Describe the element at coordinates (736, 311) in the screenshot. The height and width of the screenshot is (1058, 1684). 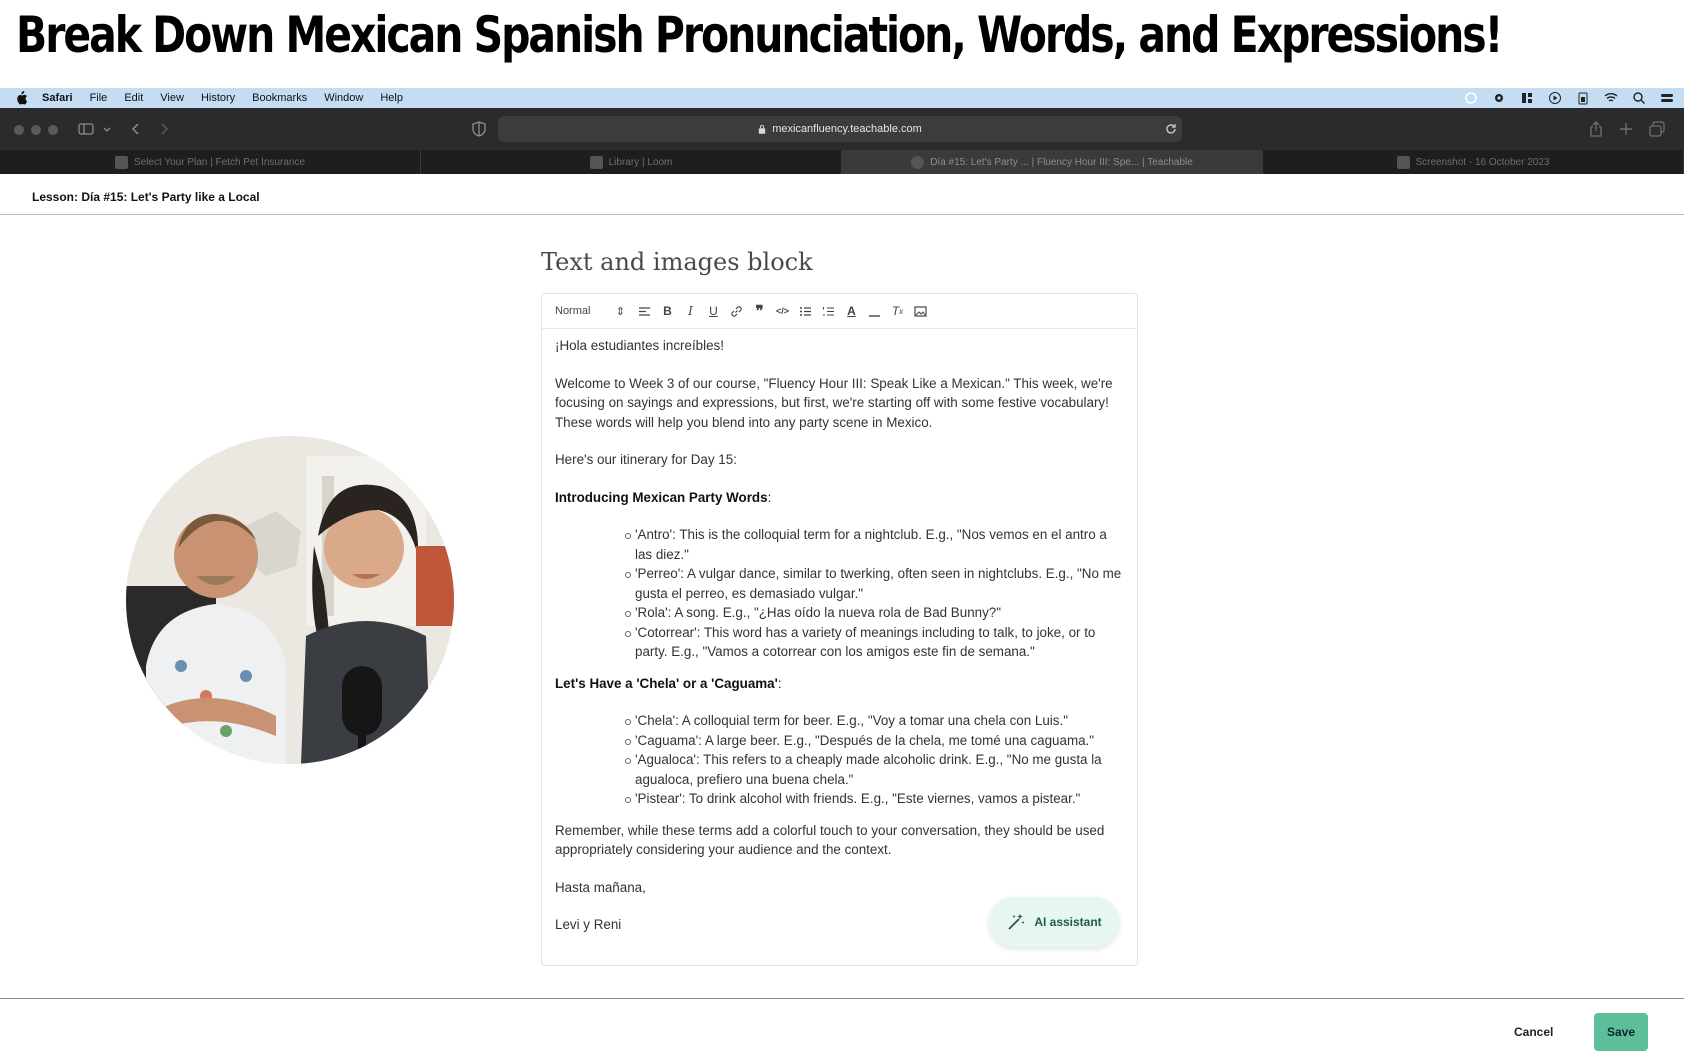
I see `link-icon` at that location.